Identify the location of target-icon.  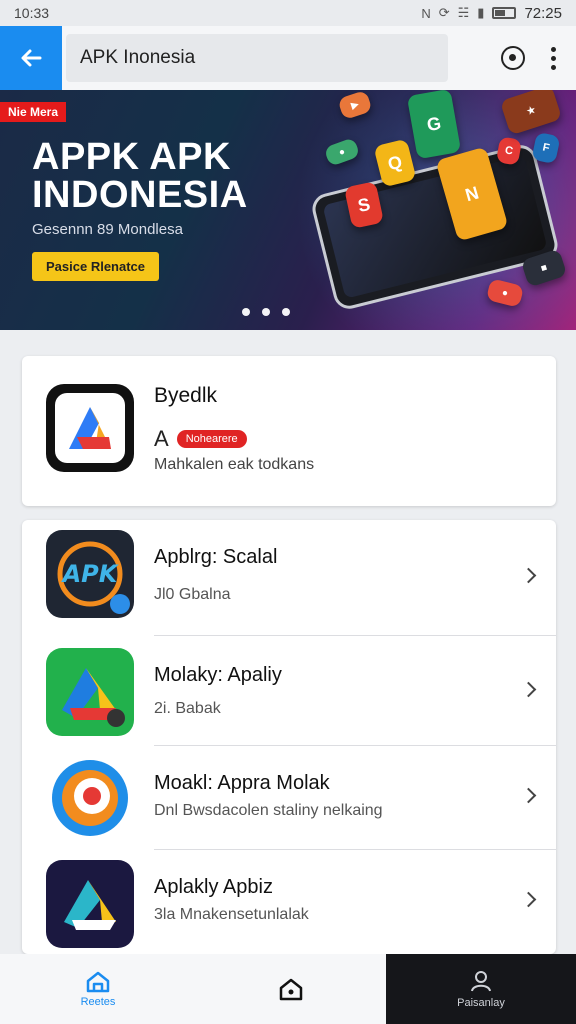
(513, 58).